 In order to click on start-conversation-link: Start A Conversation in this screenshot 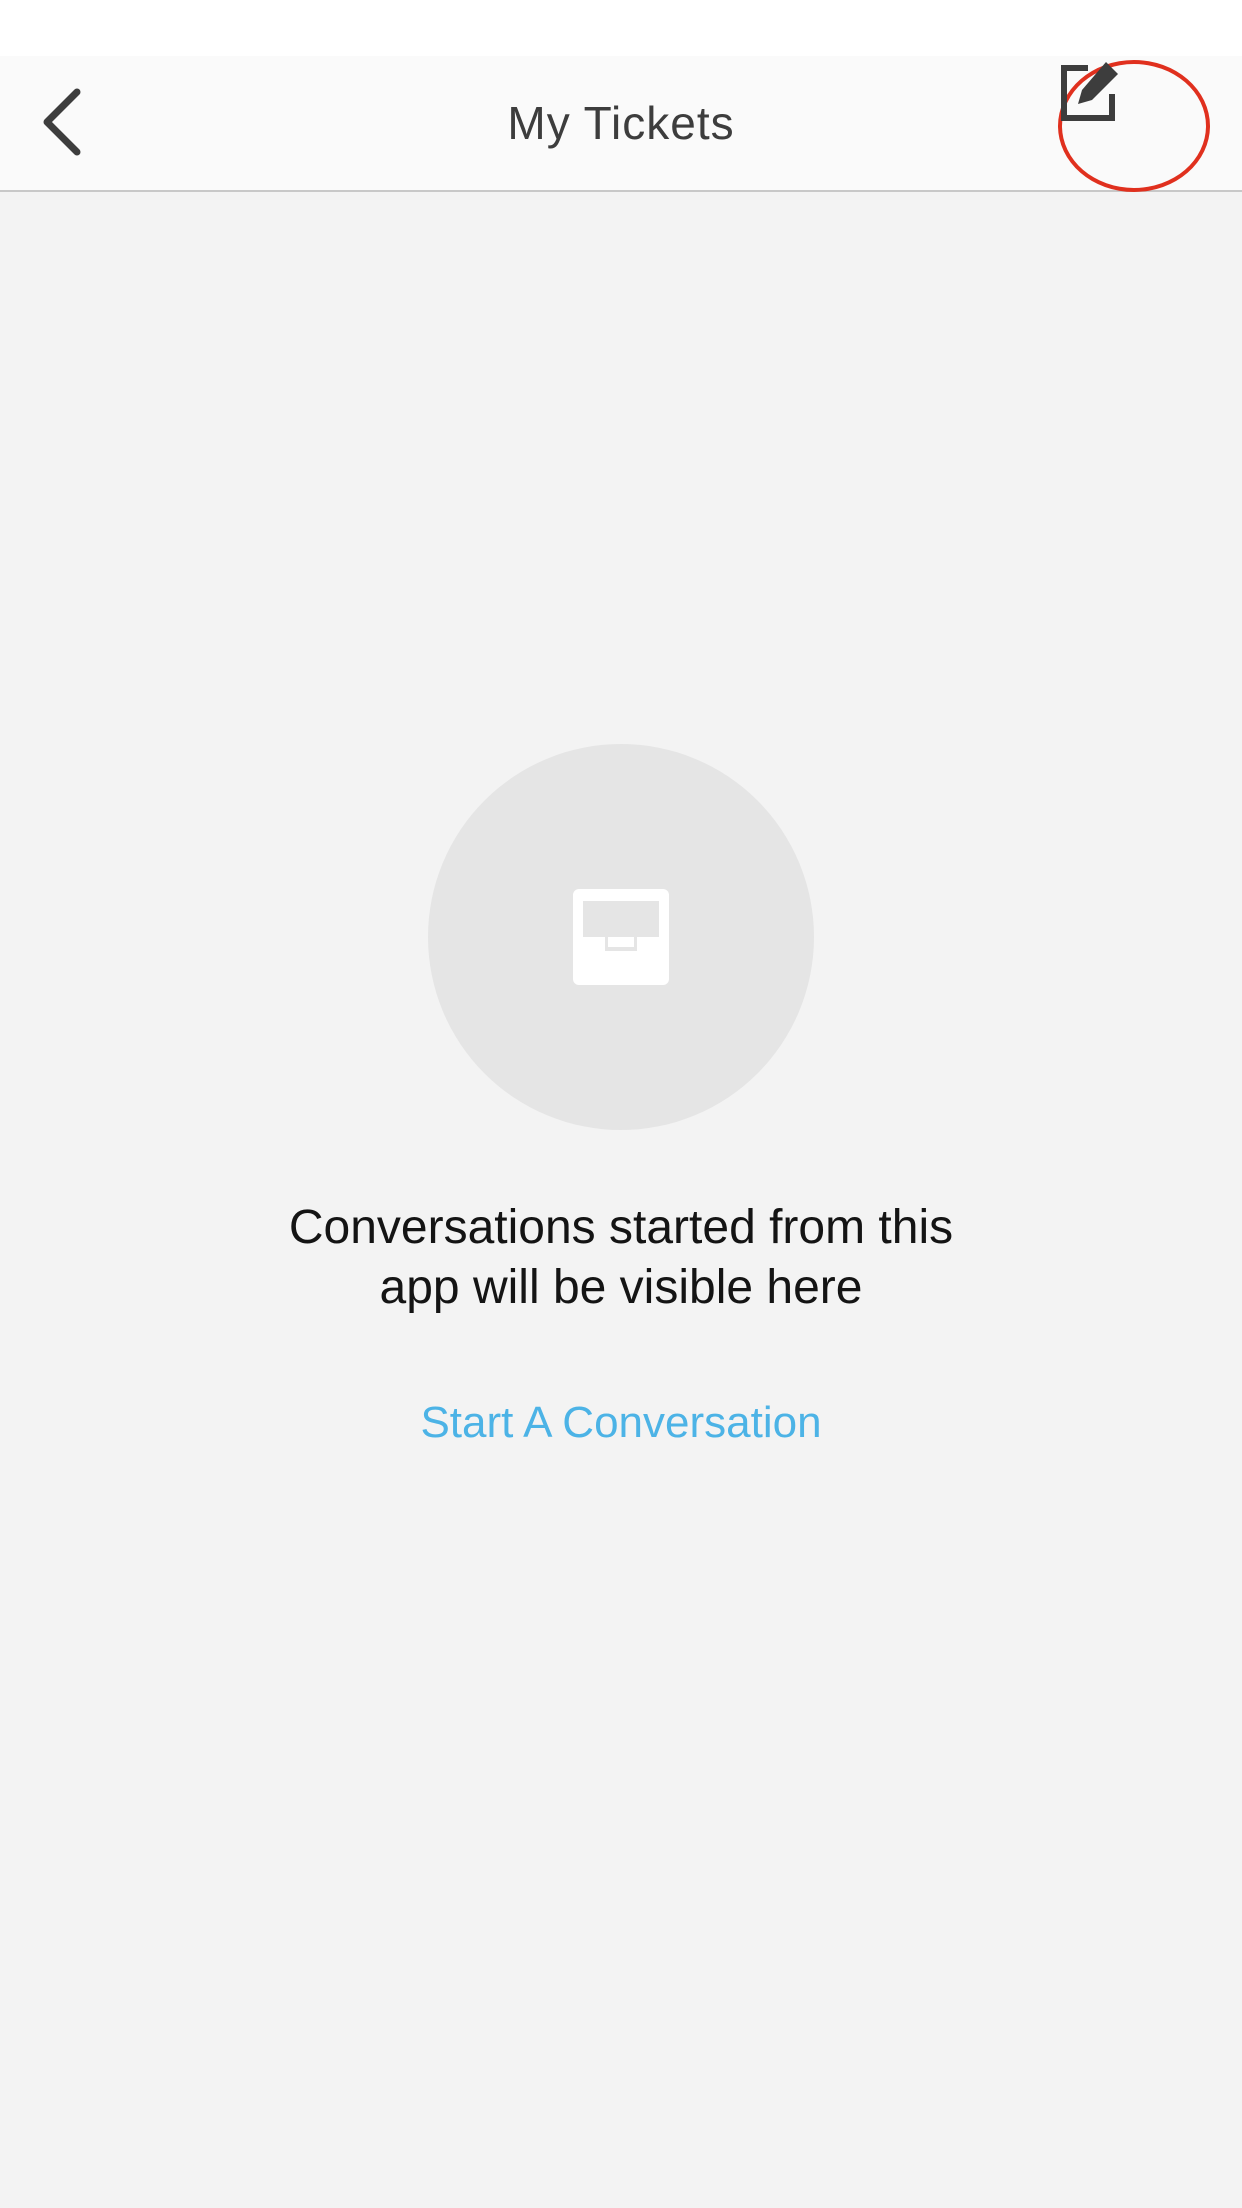, I will do `click(621, 1423)`.